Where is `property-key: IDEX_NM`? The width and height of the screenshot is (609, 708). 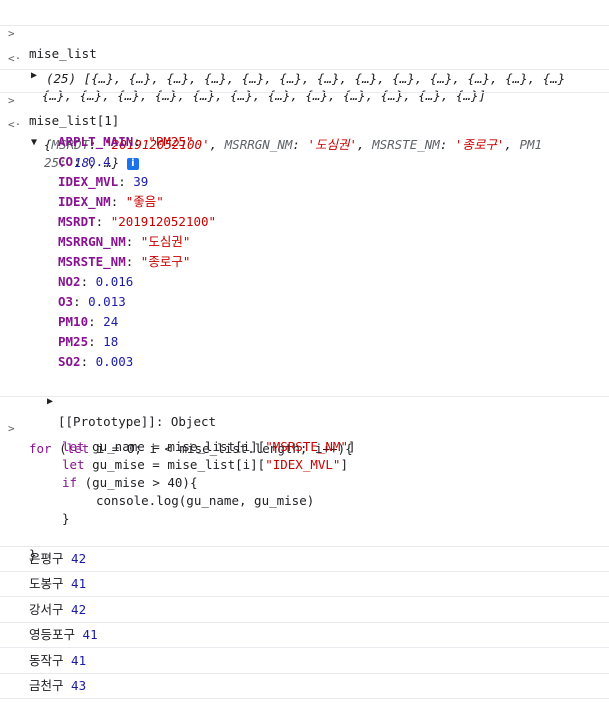 property-key: IDEX_NM is located at coordinates (84, 201).